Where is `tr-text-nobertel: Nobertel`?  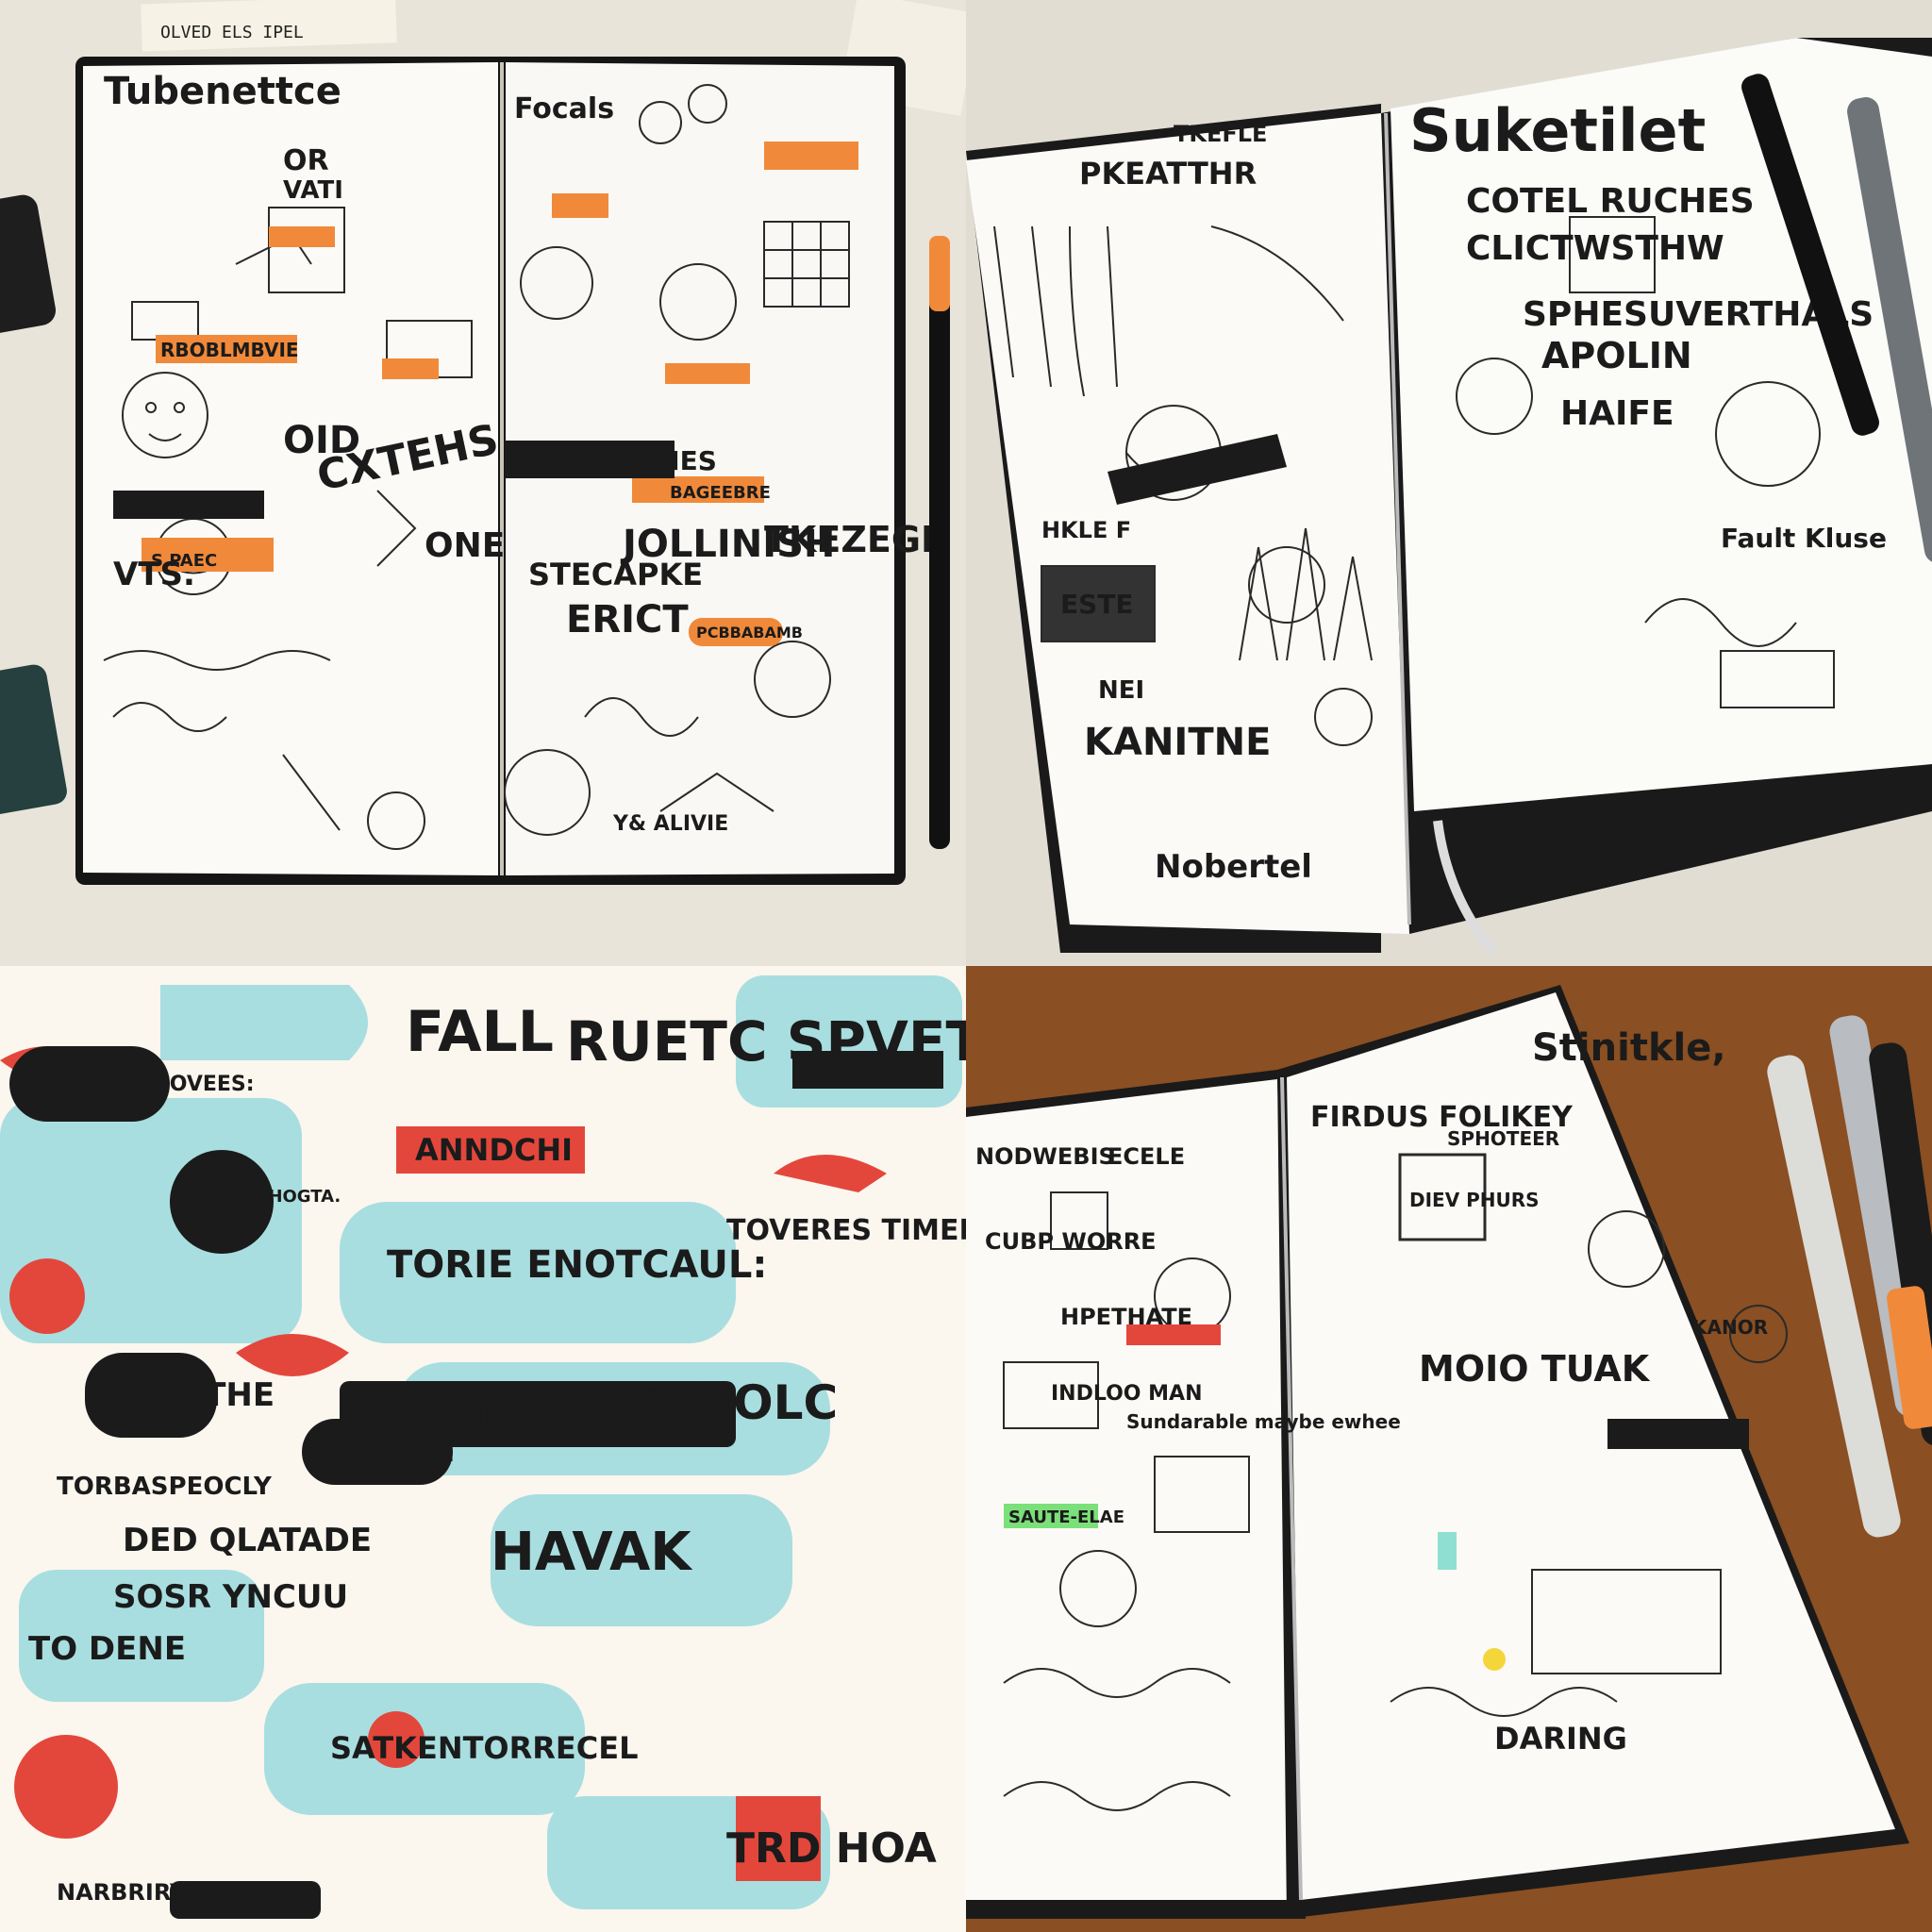
tr-text-nobertel: Nobertel is located at coordinates (1233, 867).